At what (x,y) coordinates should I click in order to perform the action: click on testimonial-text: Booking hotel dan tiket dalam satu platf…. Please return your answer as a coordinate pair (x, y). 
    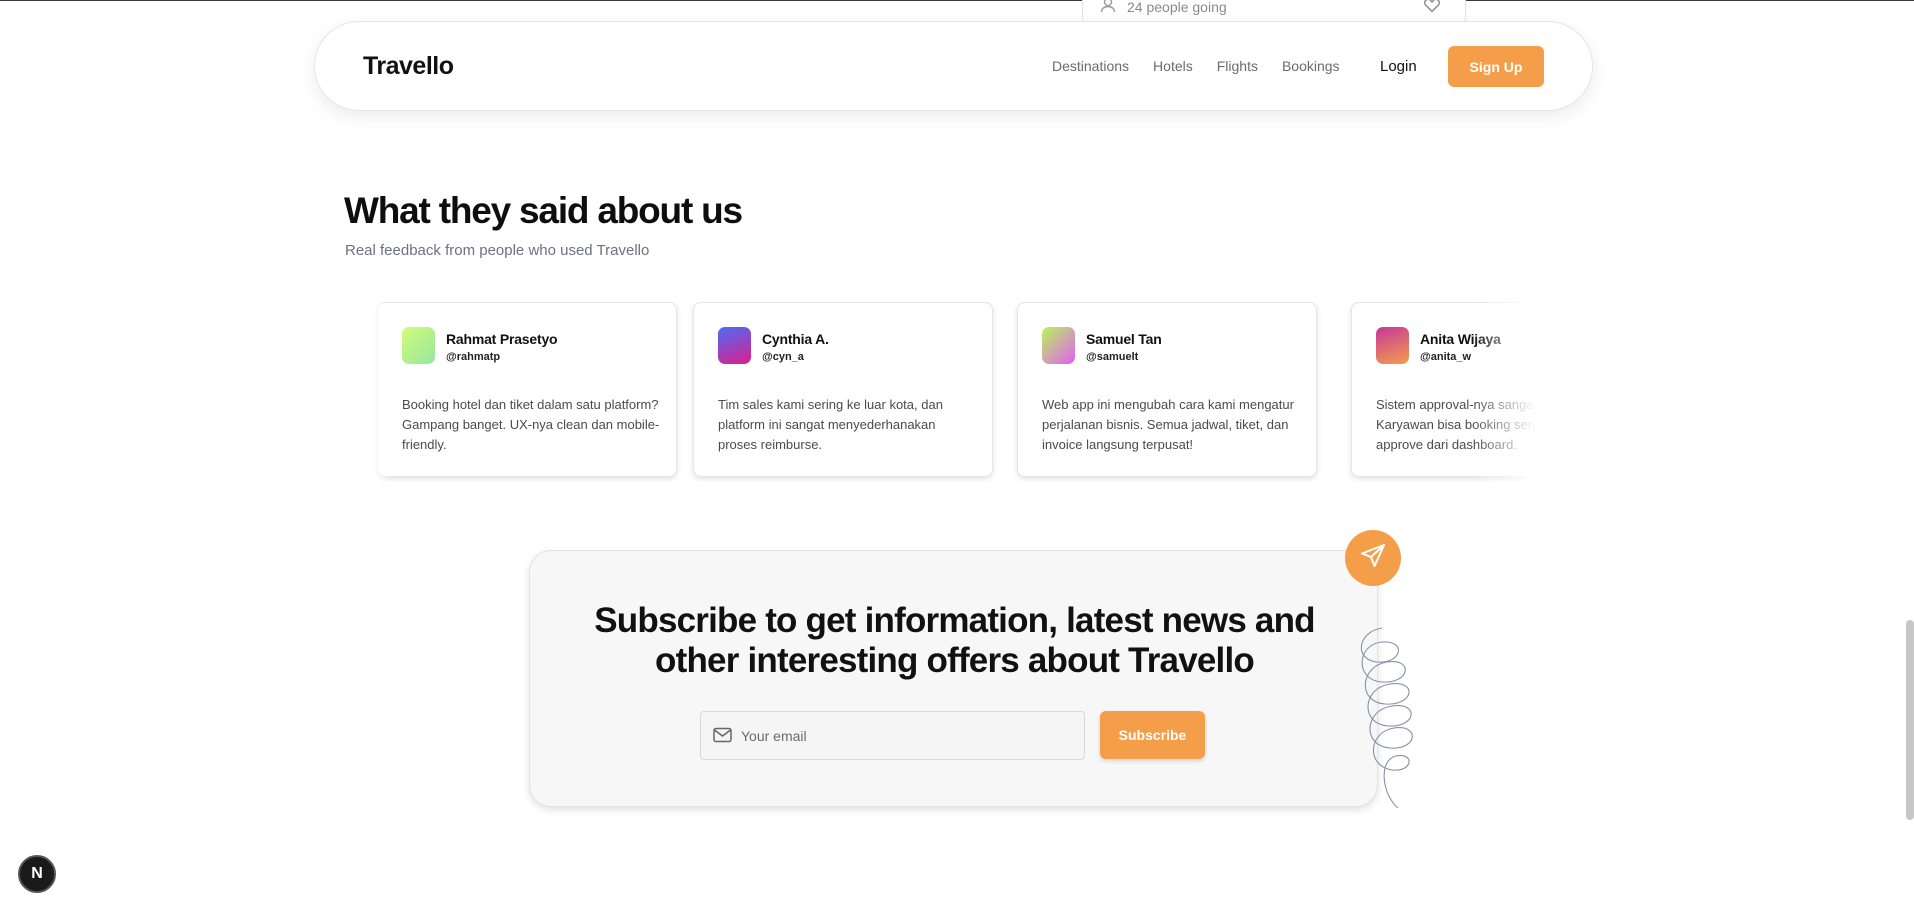
    Looking at the image, I should click on (531, 424).